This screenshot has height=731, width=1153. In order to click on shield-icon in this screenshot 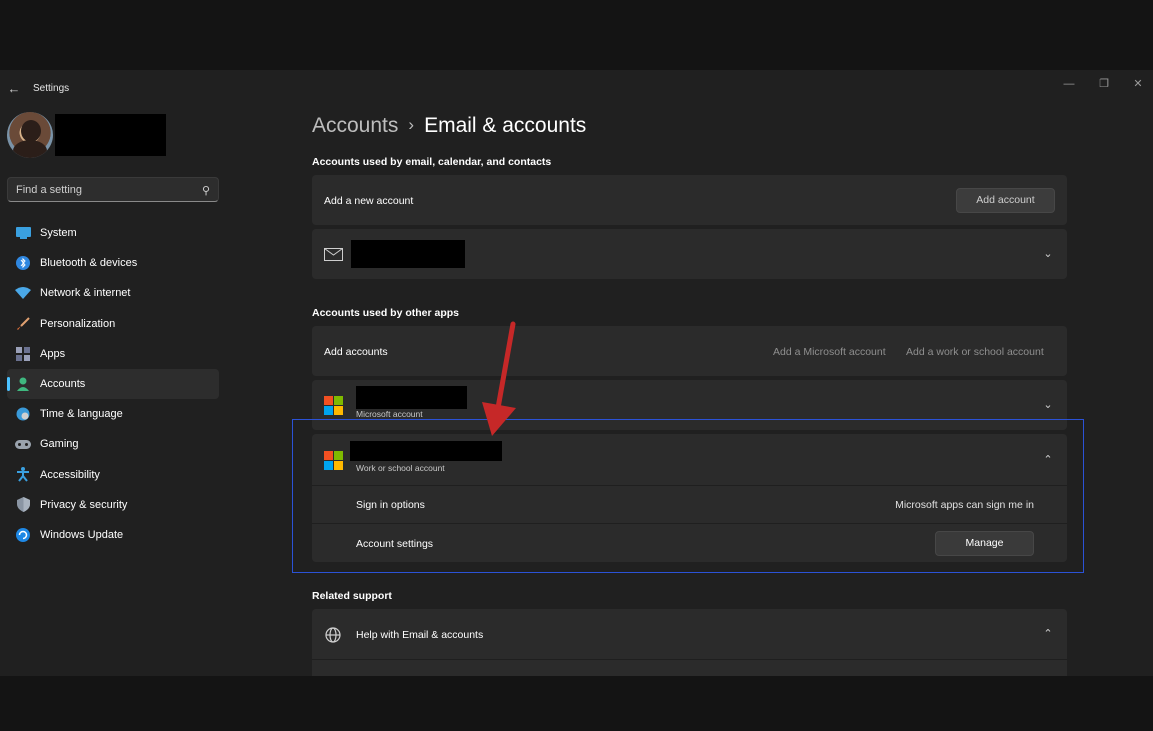, I will do `click(23, 505)`.